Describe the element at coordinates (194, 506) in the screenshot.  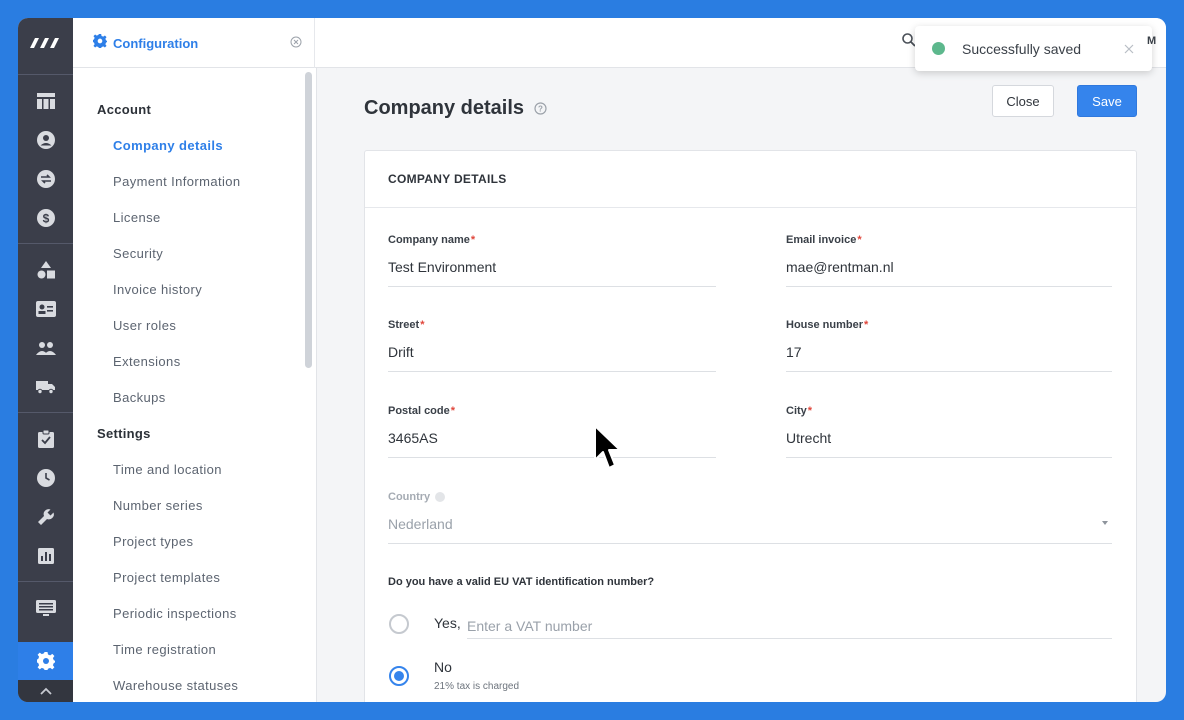
I see `nav-item-number-series: Number series` at that location.